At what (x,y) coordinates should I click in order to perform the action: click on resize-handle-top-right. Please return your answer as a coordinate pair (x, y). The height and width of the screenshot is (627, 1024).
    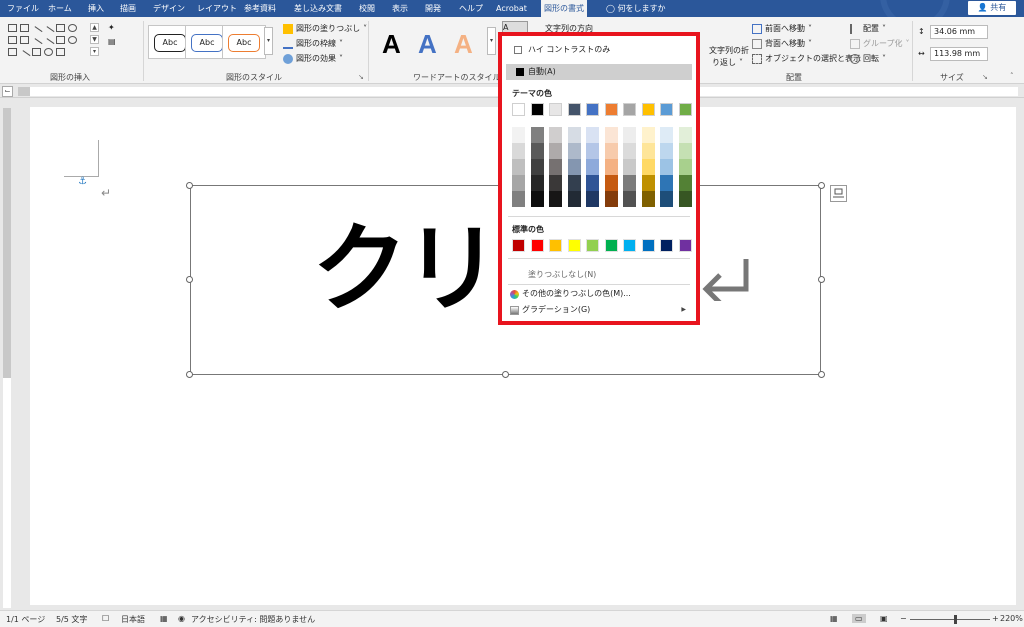
    Looking at the image, I should click on (821, 185).